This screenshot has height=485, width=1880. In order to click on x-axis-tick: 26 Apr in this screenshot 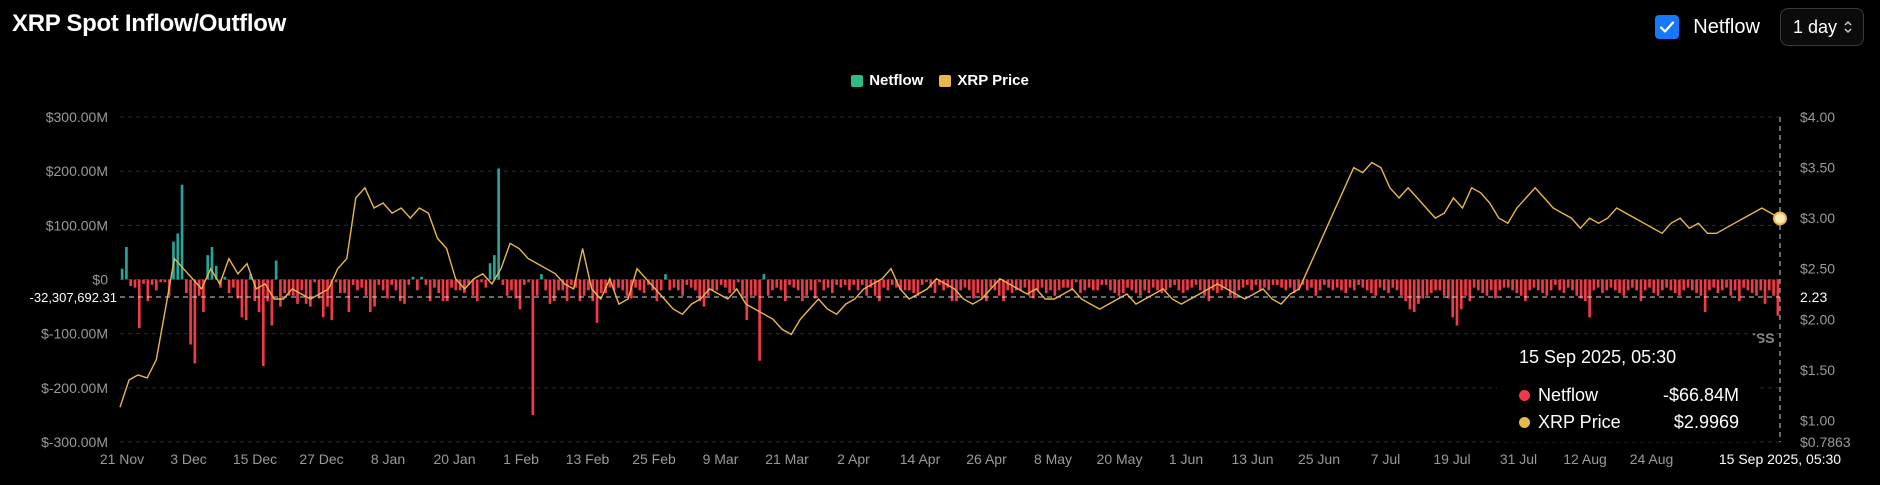, I will do `click(986, 459)`.